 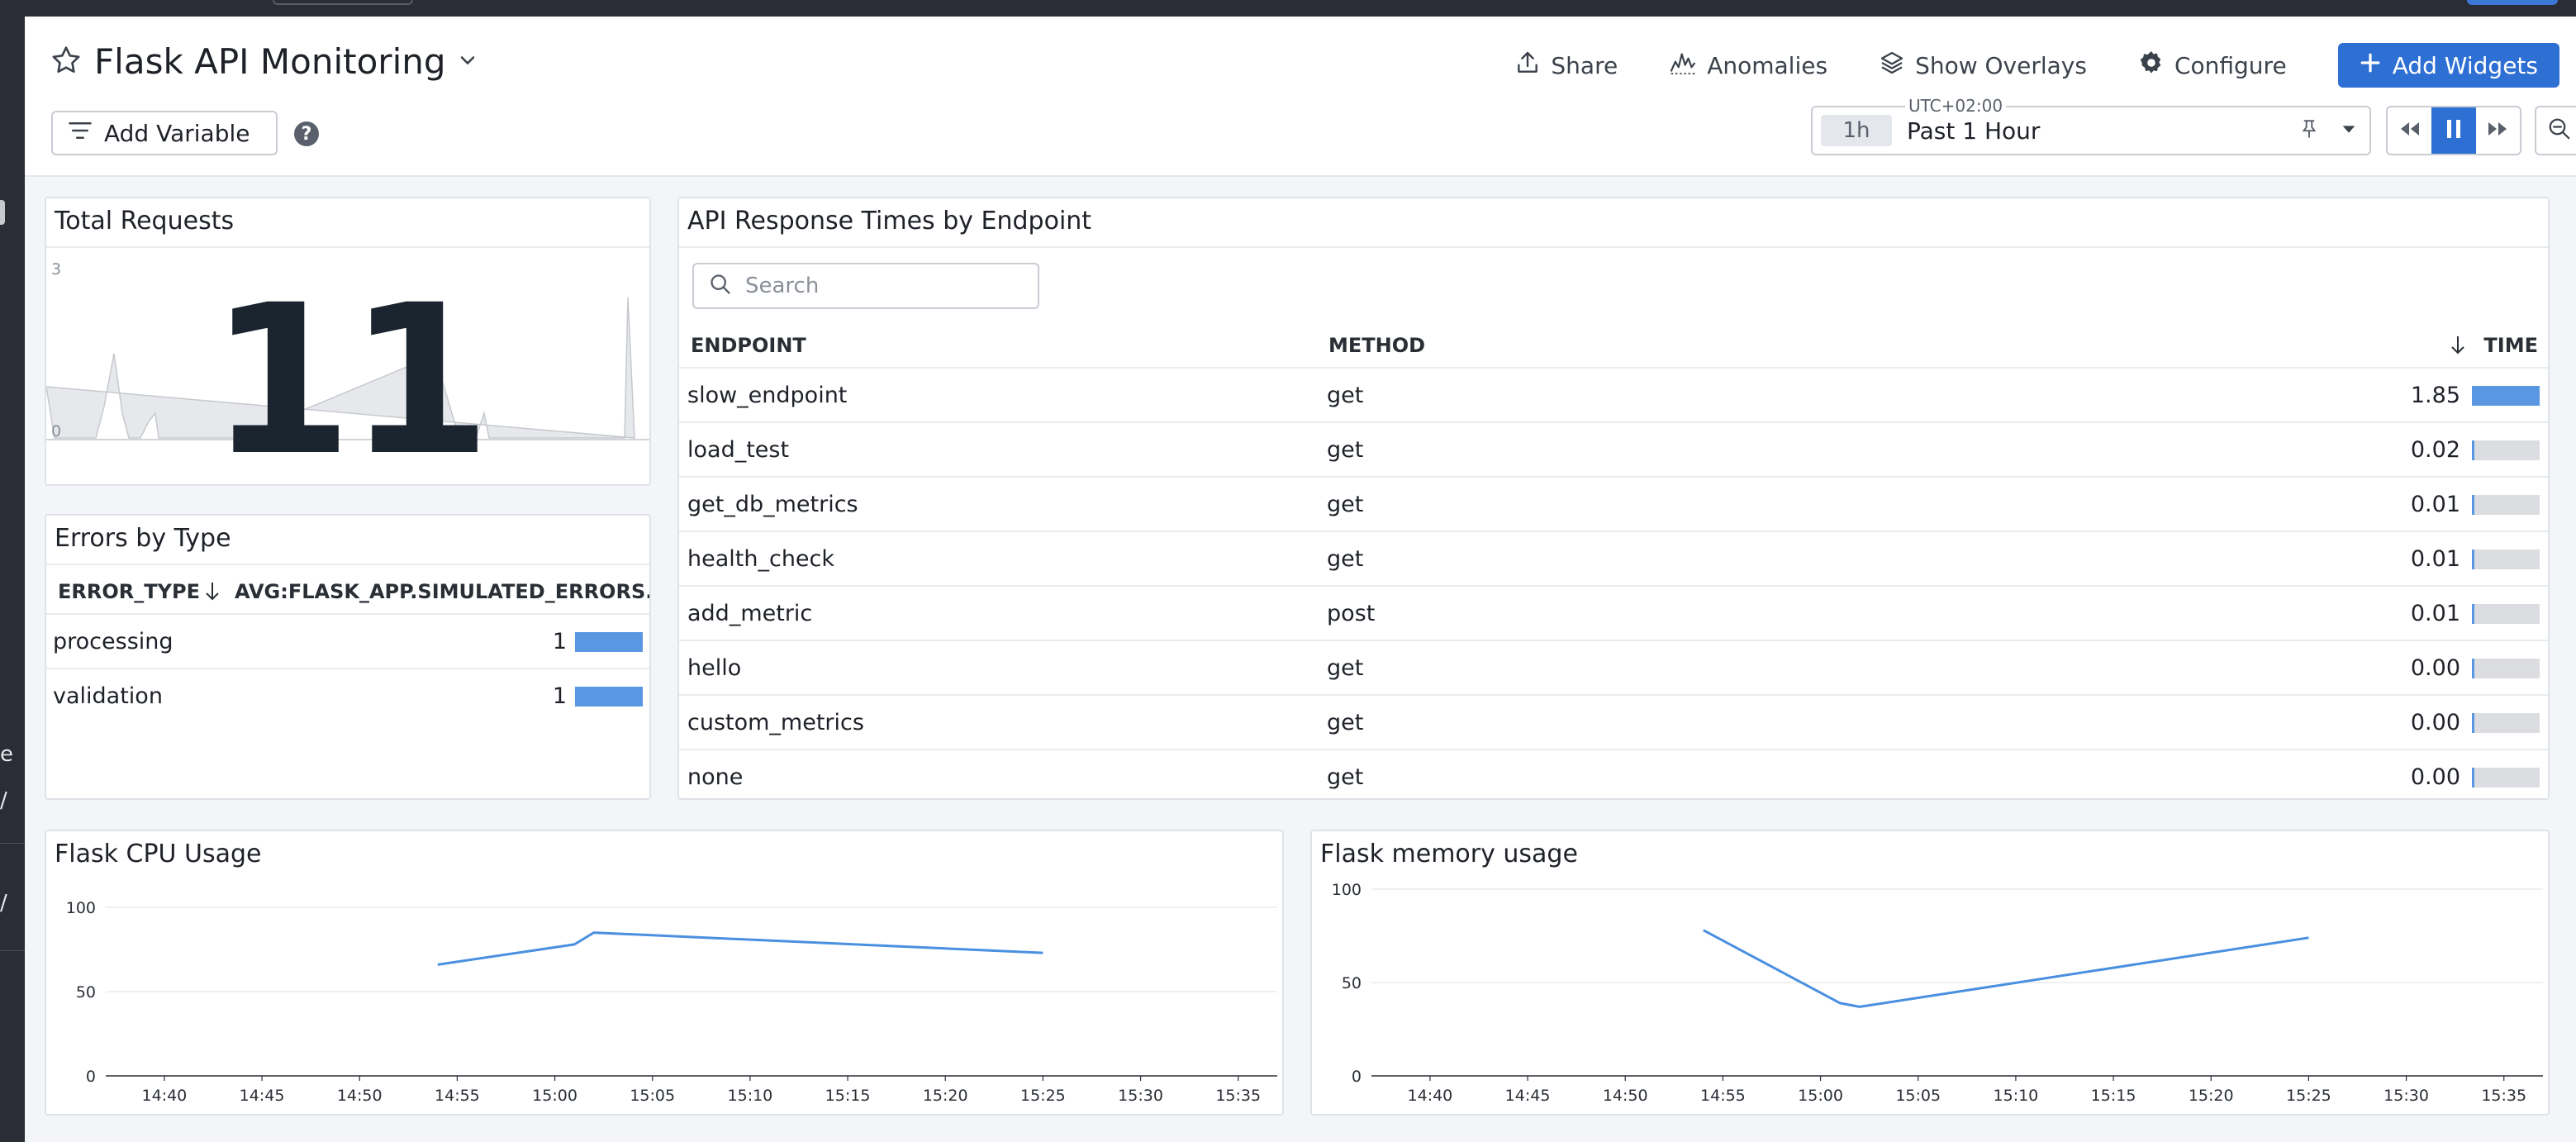 I want to click on nav-text-fragment: e, so click(x=6, y=754).